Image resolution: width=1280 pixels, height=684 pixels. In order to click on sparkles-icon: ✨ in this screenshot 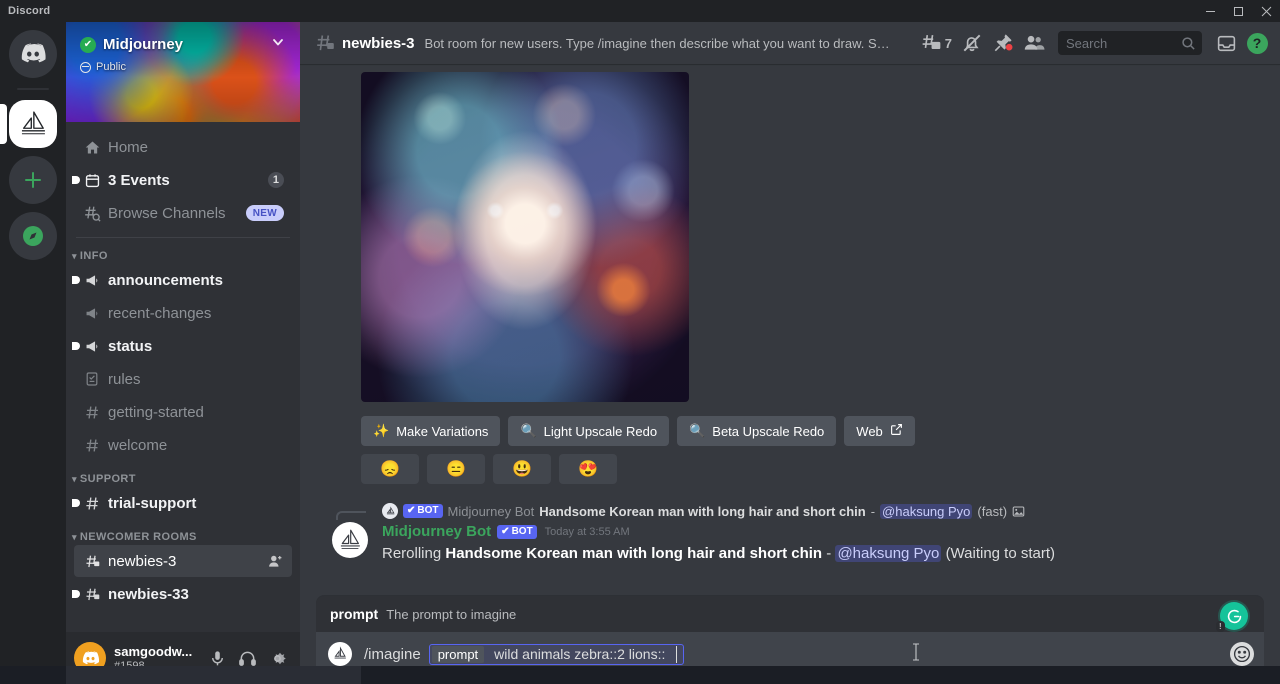, I will do `click(381, 430)`.